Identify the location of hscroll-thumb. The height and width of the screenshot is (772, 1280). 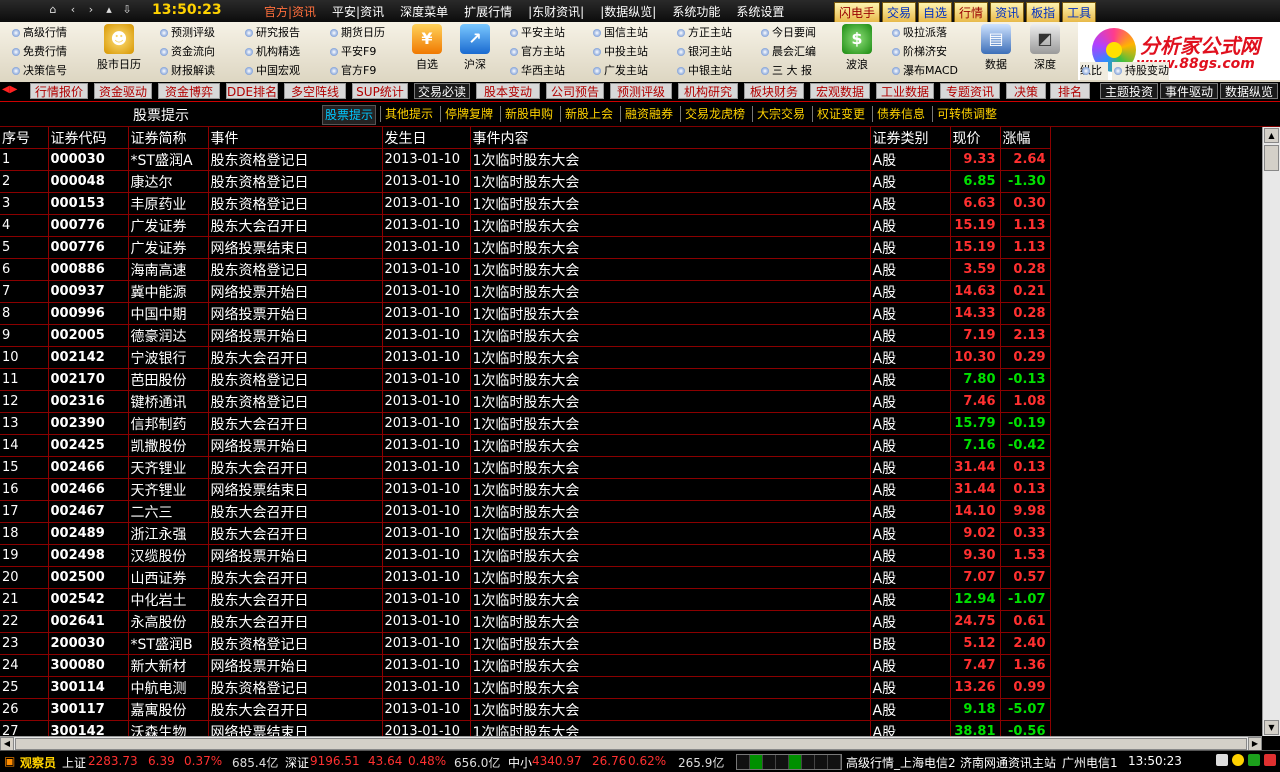
(631, 744).